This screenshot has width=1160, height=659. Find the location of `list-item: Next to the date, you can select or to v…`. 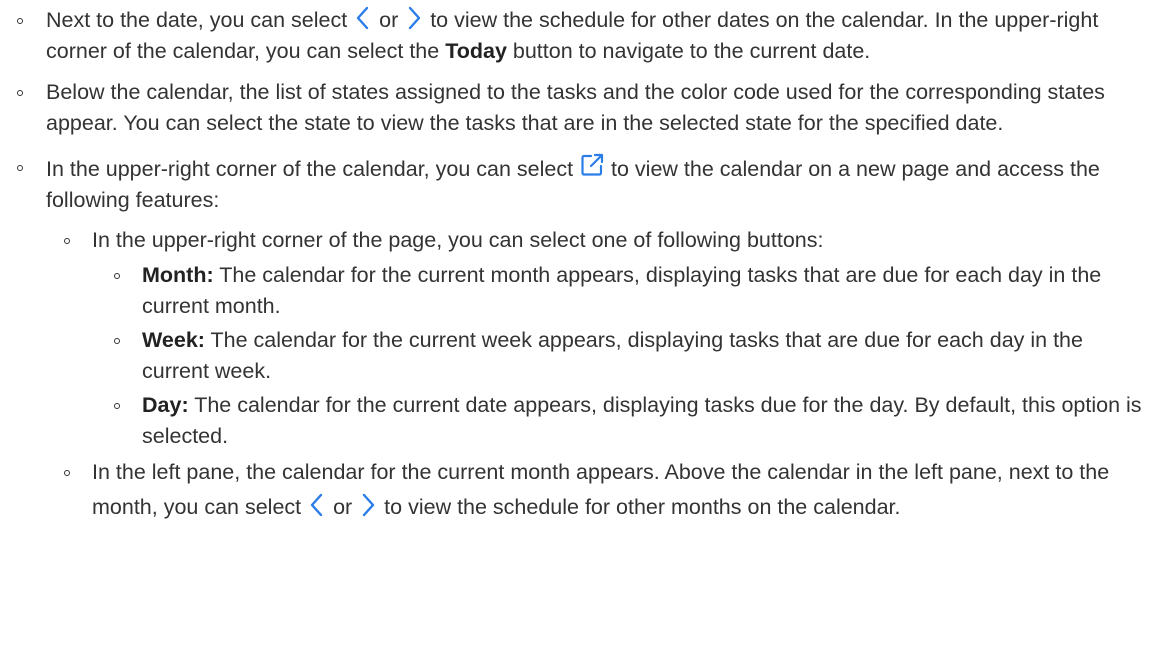

list-item: Next to the date, you can select or to v… is located at coordinates (581, 36).